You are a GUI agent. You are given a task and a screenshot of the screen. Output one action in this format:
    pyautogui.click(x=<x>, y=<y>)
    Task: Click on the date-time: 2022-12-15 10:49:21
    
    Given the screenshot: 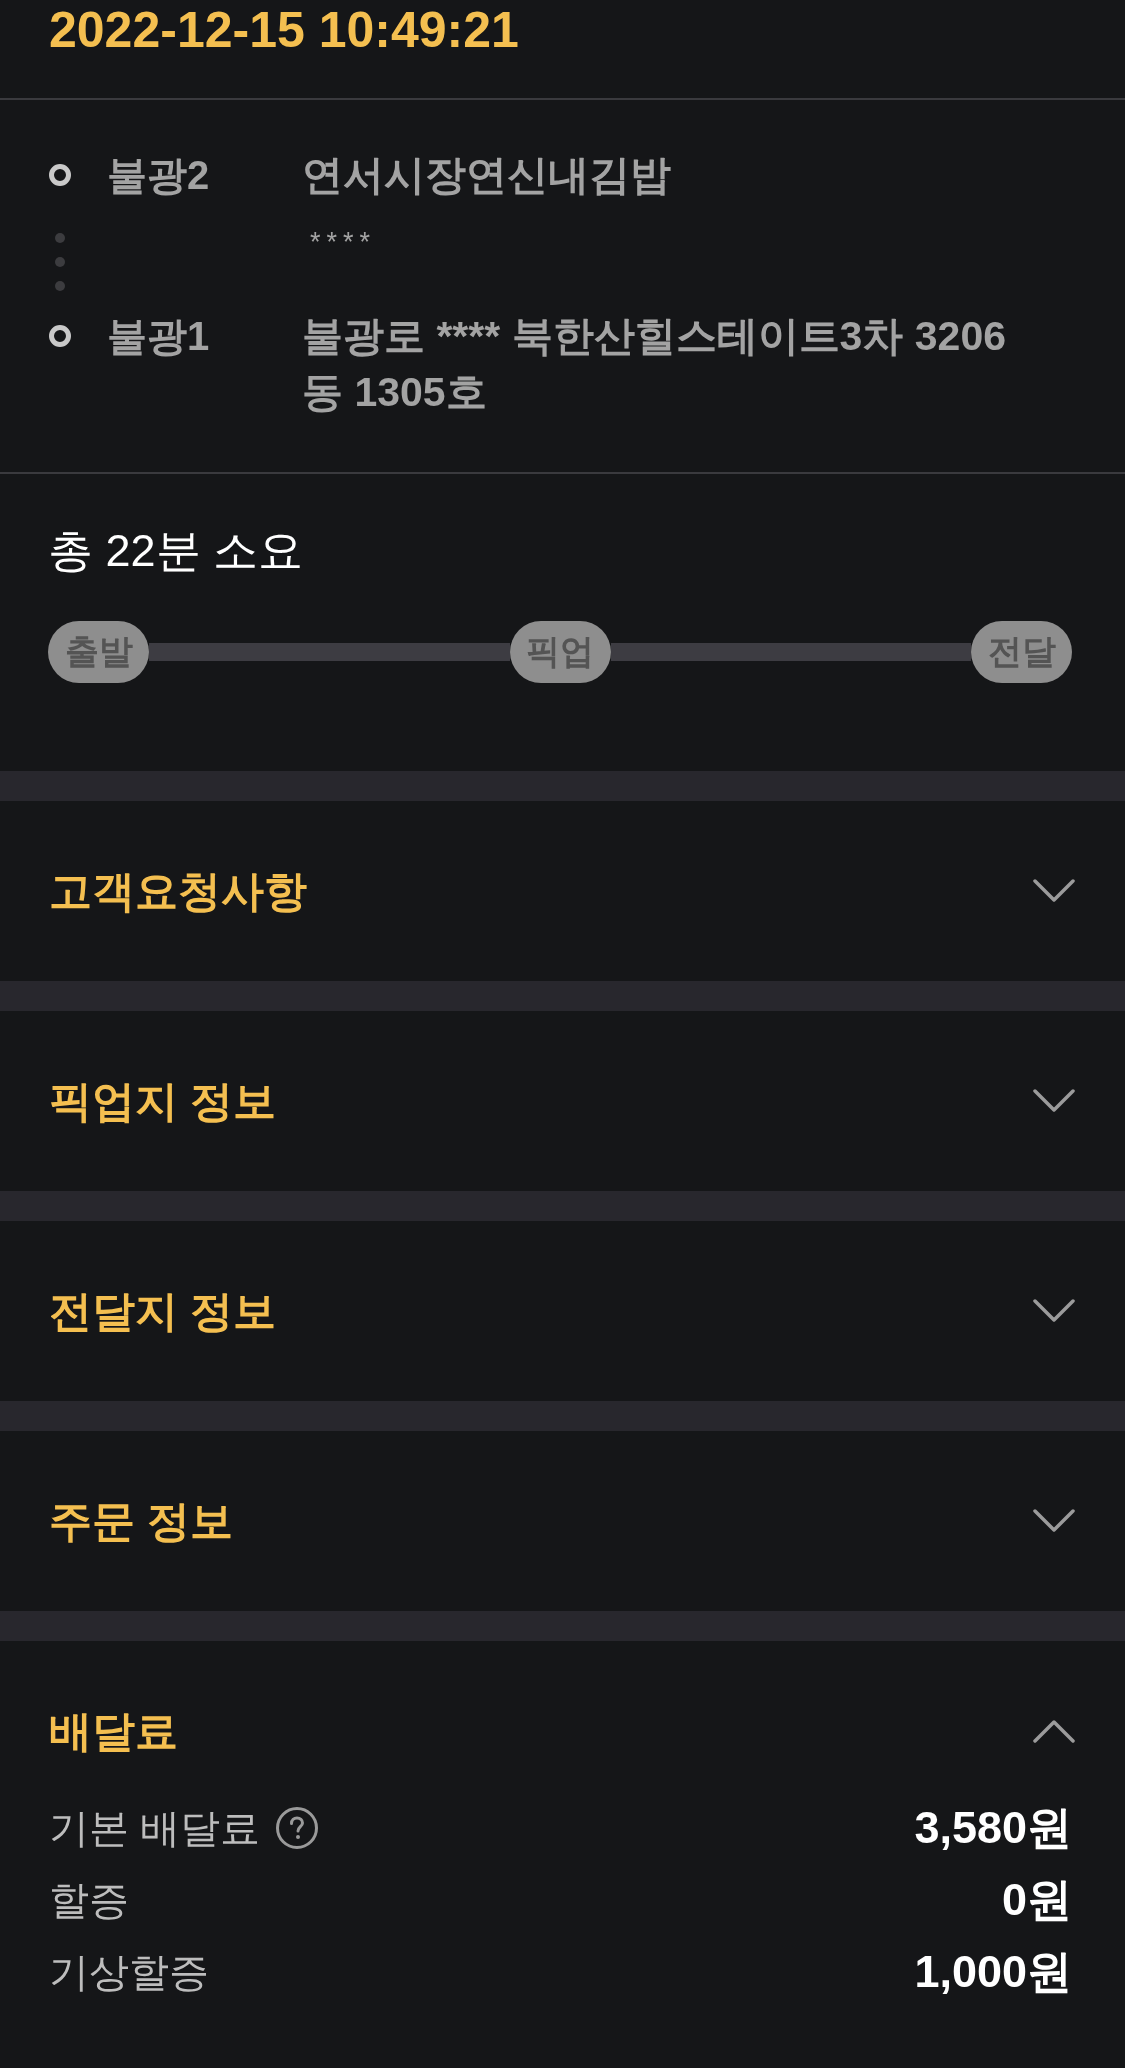 What is the action you would take?
    pyautogui.click(x=284, y=30)
    